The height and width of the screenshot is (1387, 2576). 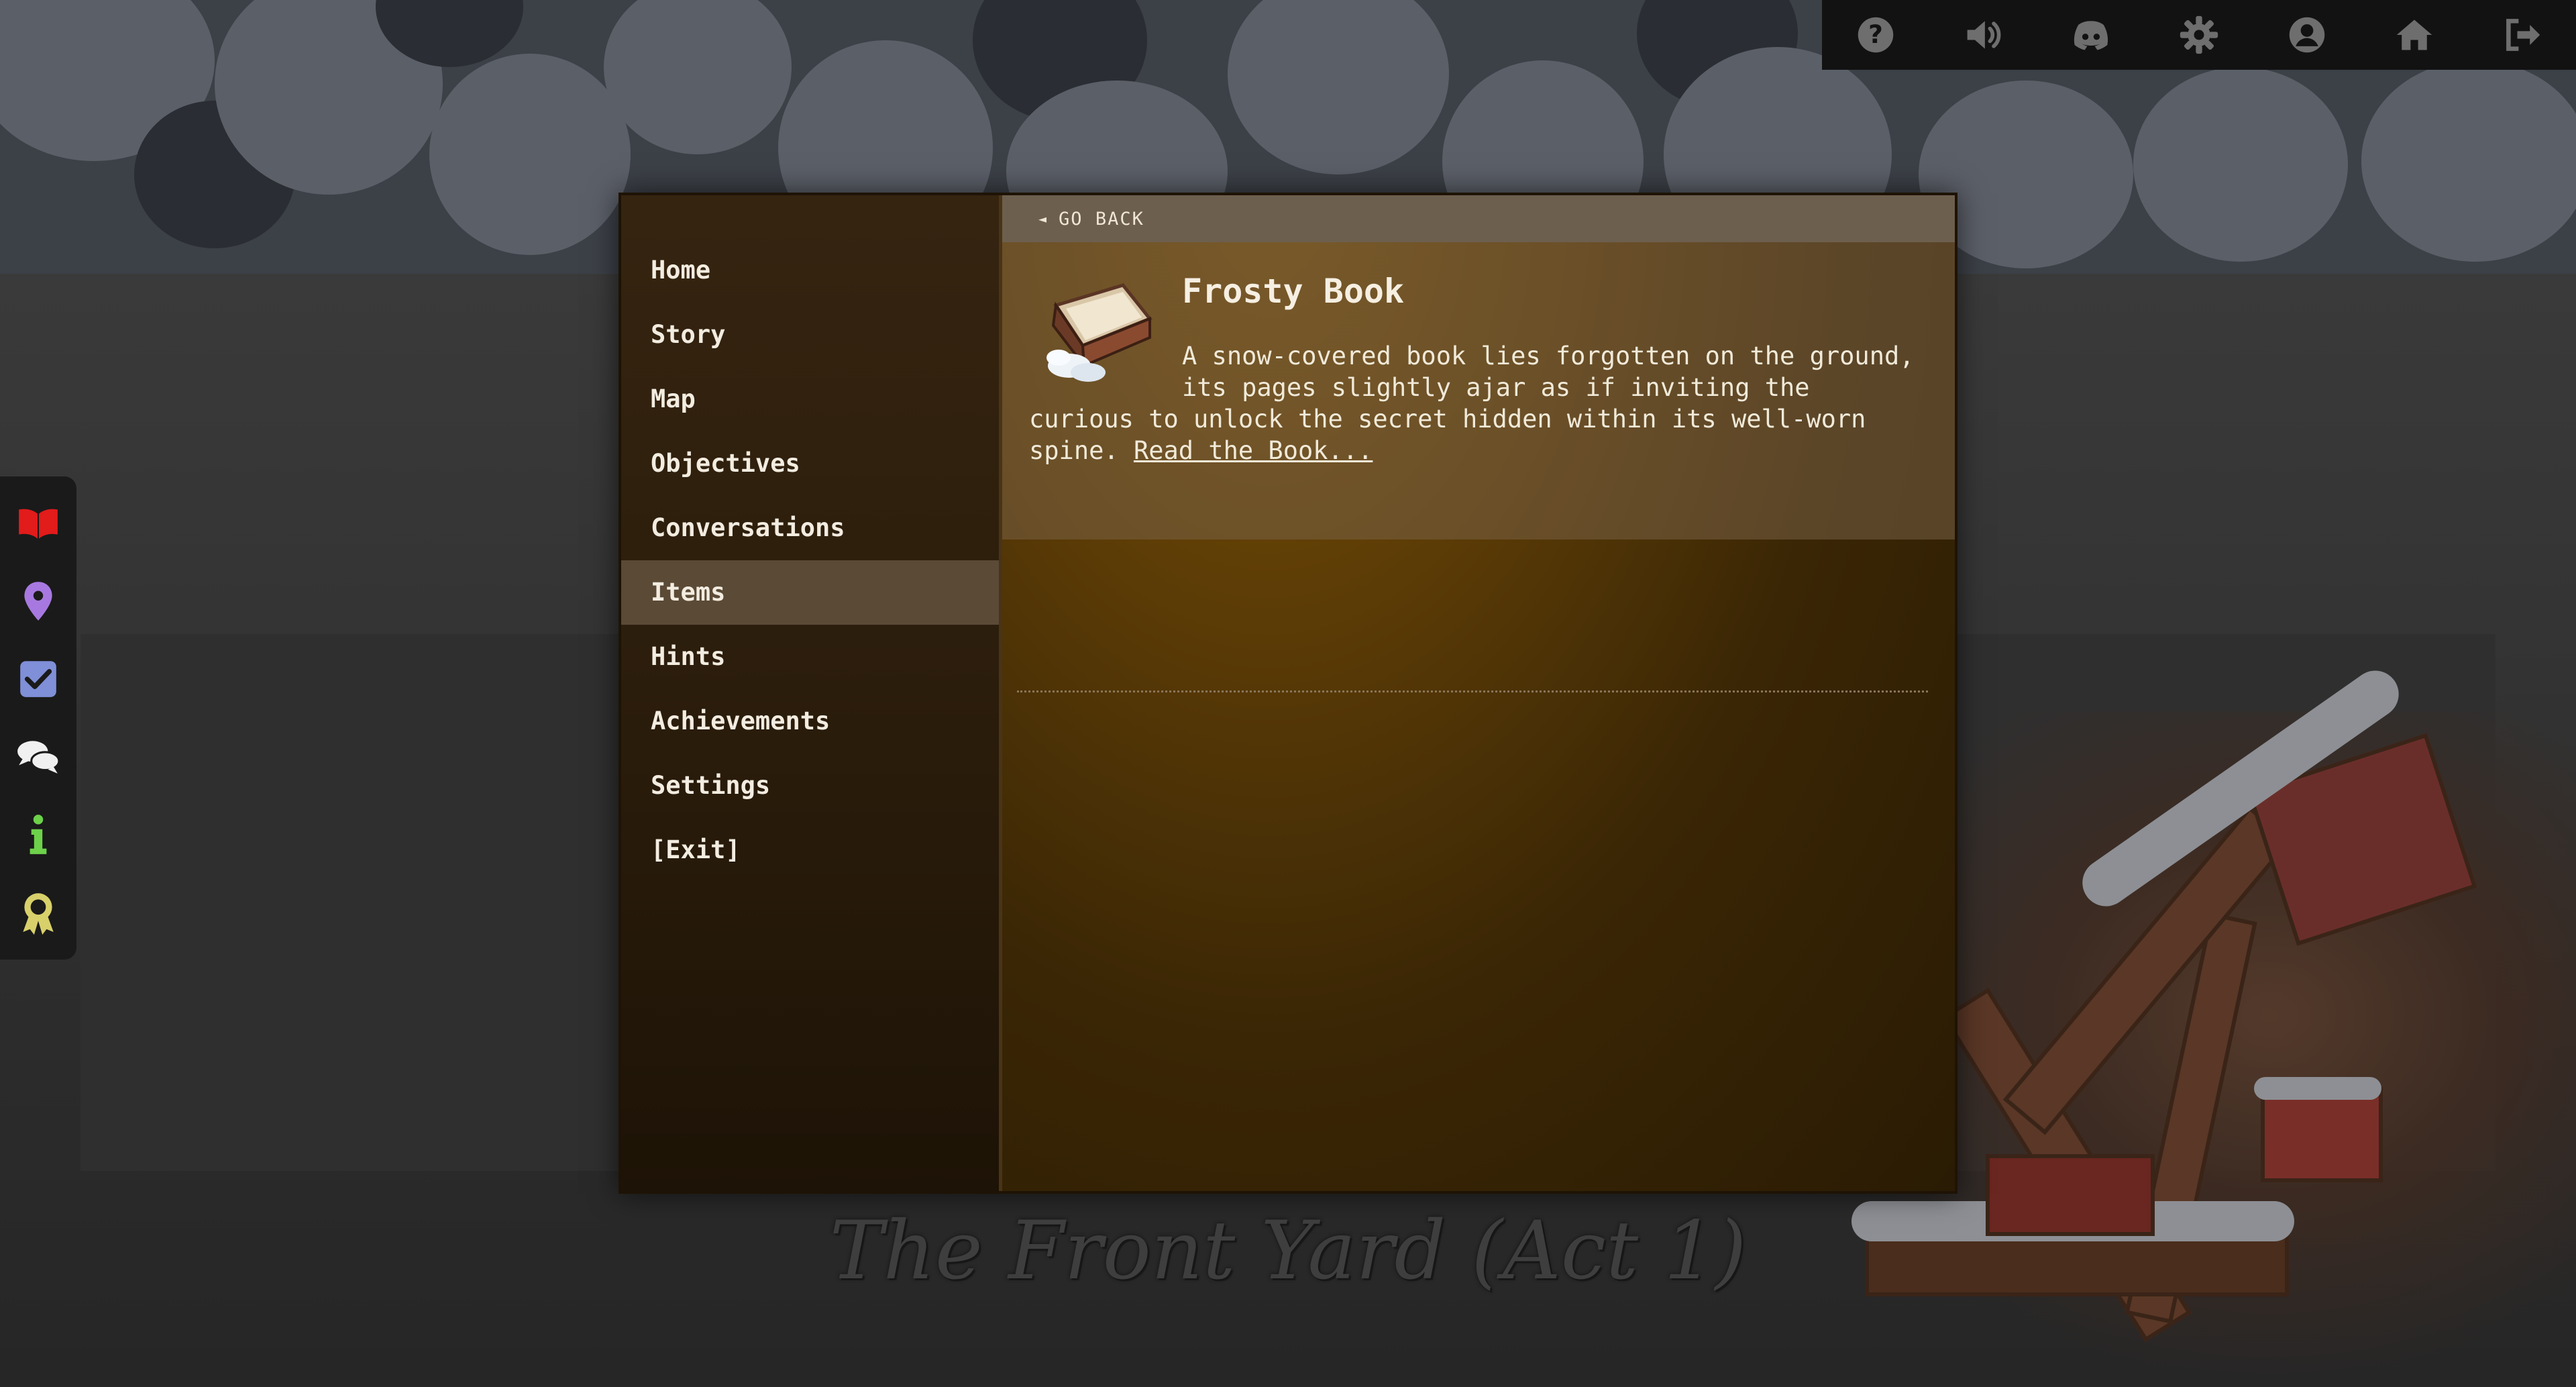 What do you see at coordinates (810, 270) in the screenshot?
I see `nav-item-home: Home` at bounding box center [810, 270].